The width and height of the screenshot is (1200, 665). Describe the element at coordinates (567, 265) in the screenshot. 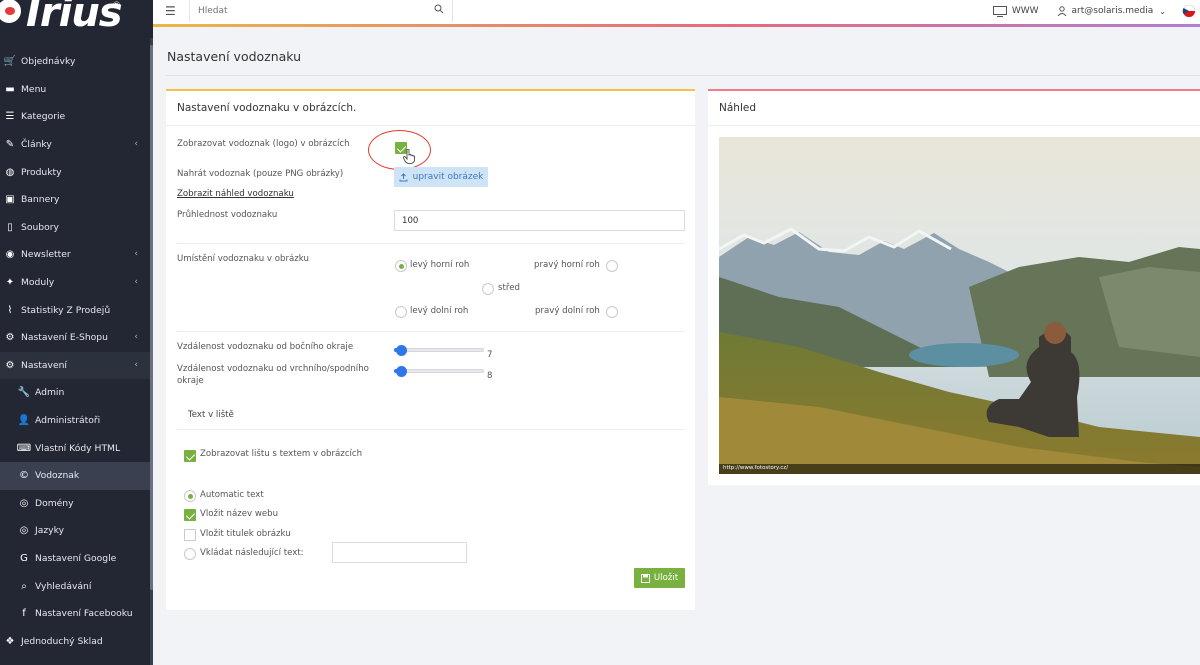

I see `position-top-right-label: pravý horní roh` at that location.